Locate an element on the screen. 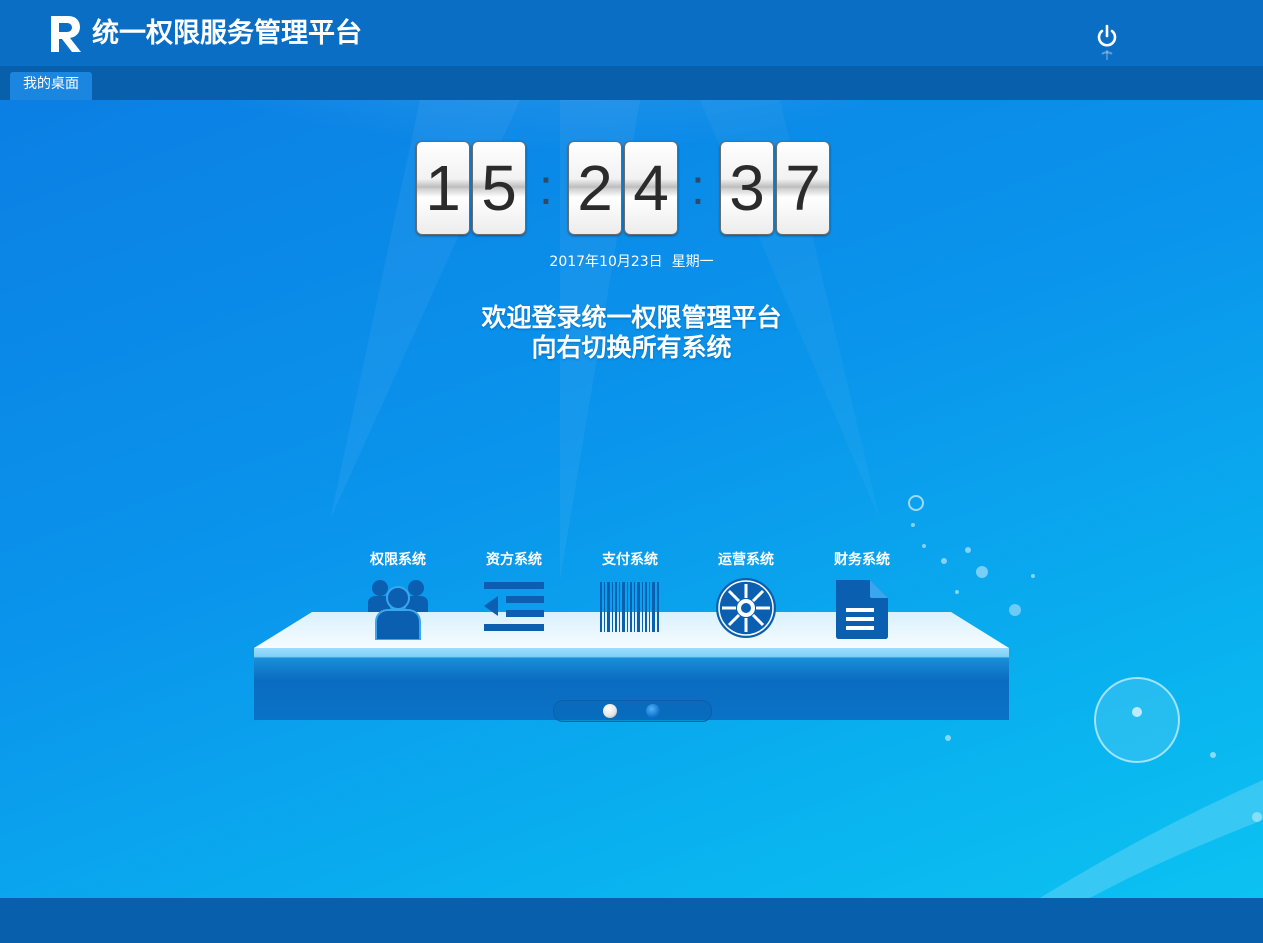 This screenshot has height=943, width=1263. clock-minute-ones: 4 is located at coordinates (651, 188).